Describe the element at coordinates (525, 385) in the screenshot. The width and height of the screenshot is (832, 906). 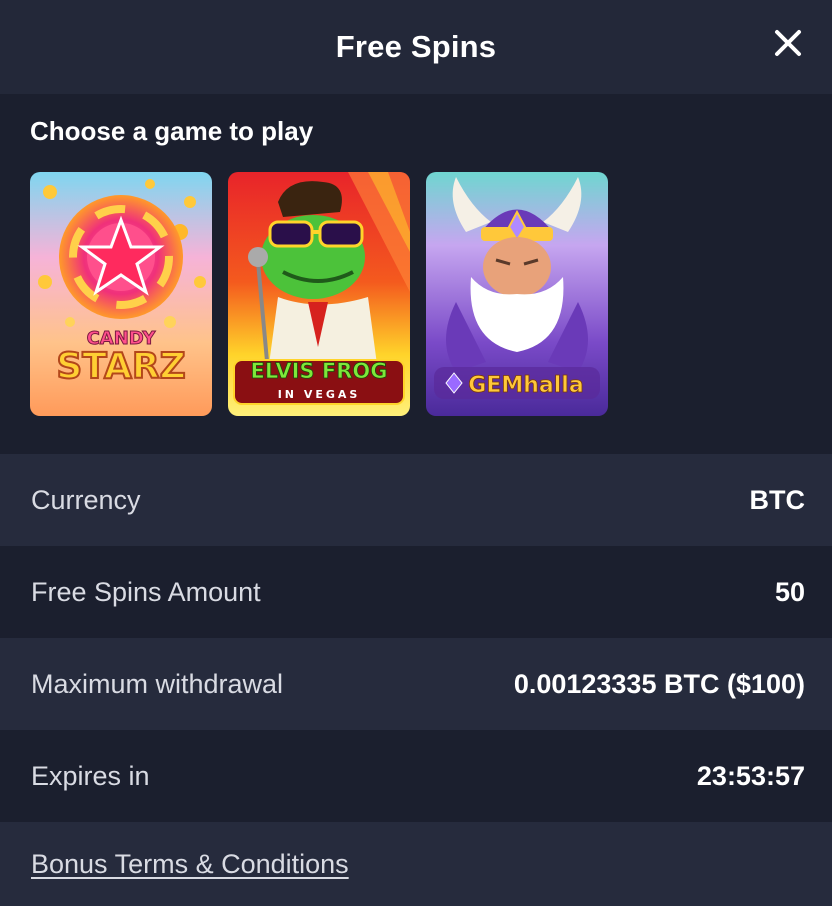
I see `svg-text: GEMhalla` at that location.